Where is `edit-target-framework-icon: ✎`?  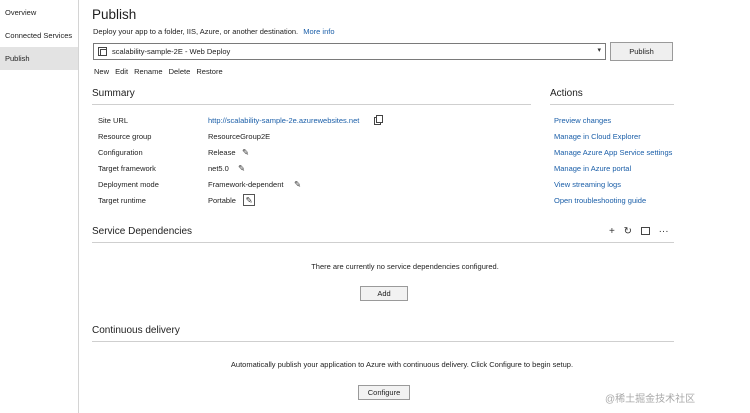 edit-target-framework-icon: ✎ is located at coordinates (241, 168).